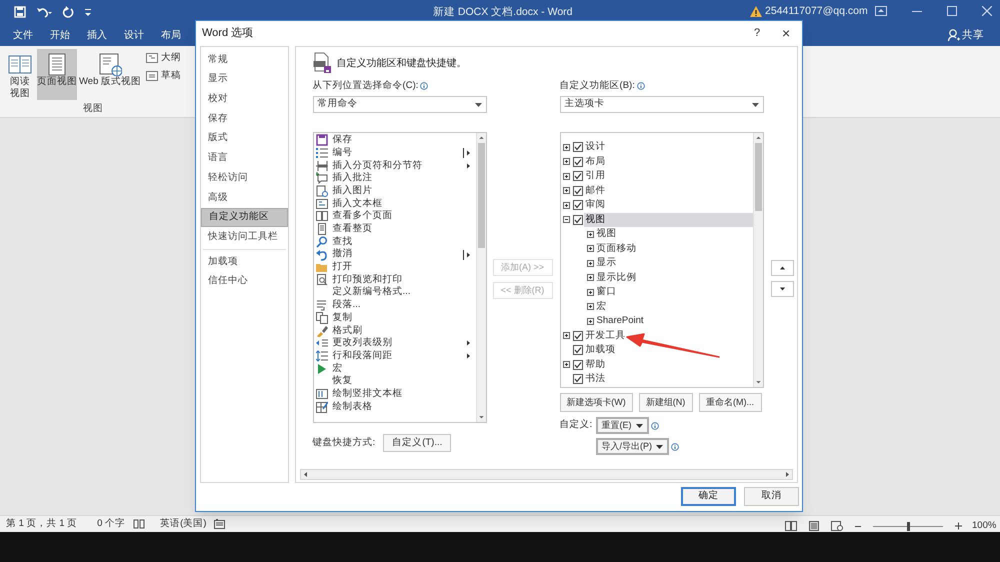 This screenshot has height=562, width=1000. Describe the element at coordinates (68, 12) in the screenshot. I see `redo-icon` at that location.